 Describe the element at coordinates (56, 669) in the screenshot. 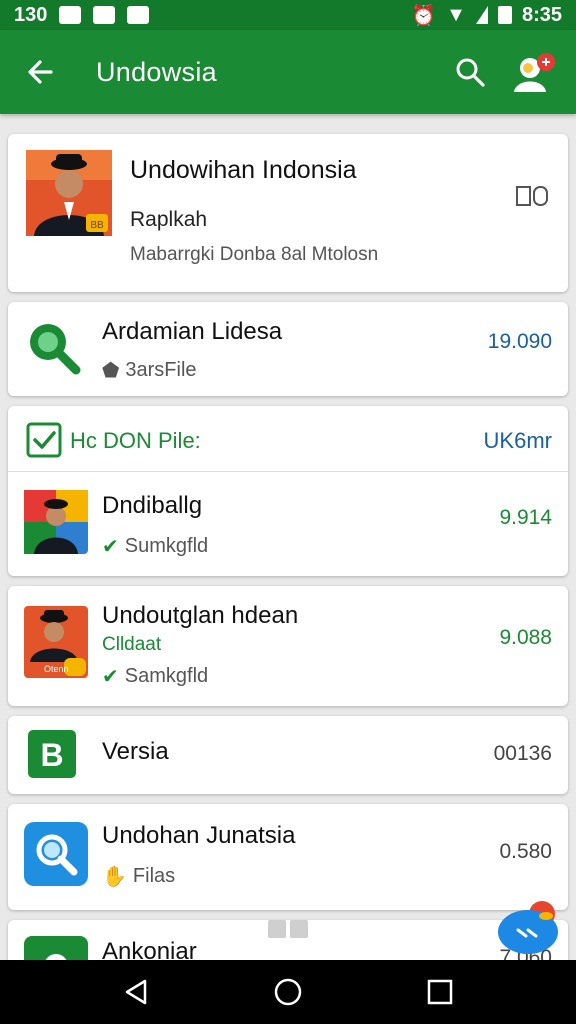

I see `tall-badge: Otenn` at that location.